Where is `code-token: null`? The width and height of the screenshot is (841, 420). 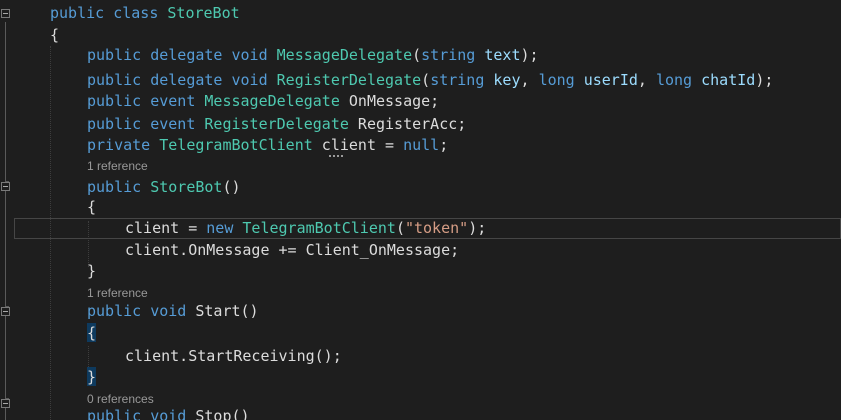
code-token: null is located at coordinates (421, 145).